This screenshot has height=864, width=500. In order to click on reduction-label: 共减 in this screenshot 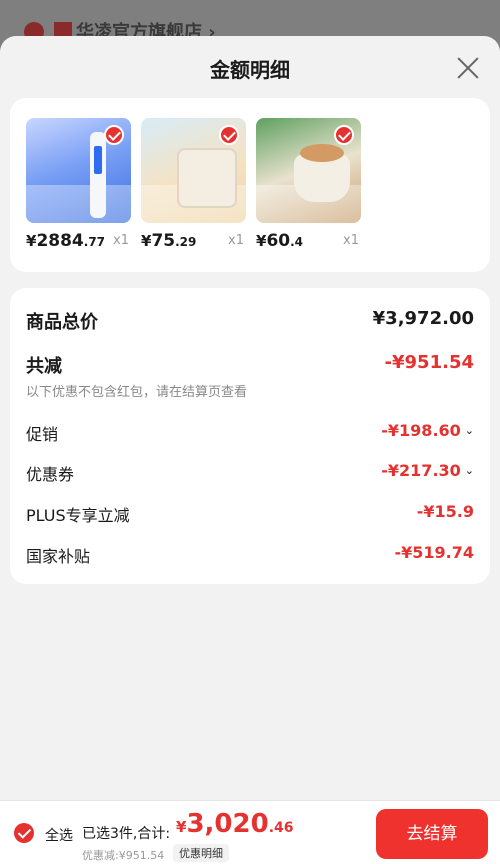, I will do `click(44, 366)`.